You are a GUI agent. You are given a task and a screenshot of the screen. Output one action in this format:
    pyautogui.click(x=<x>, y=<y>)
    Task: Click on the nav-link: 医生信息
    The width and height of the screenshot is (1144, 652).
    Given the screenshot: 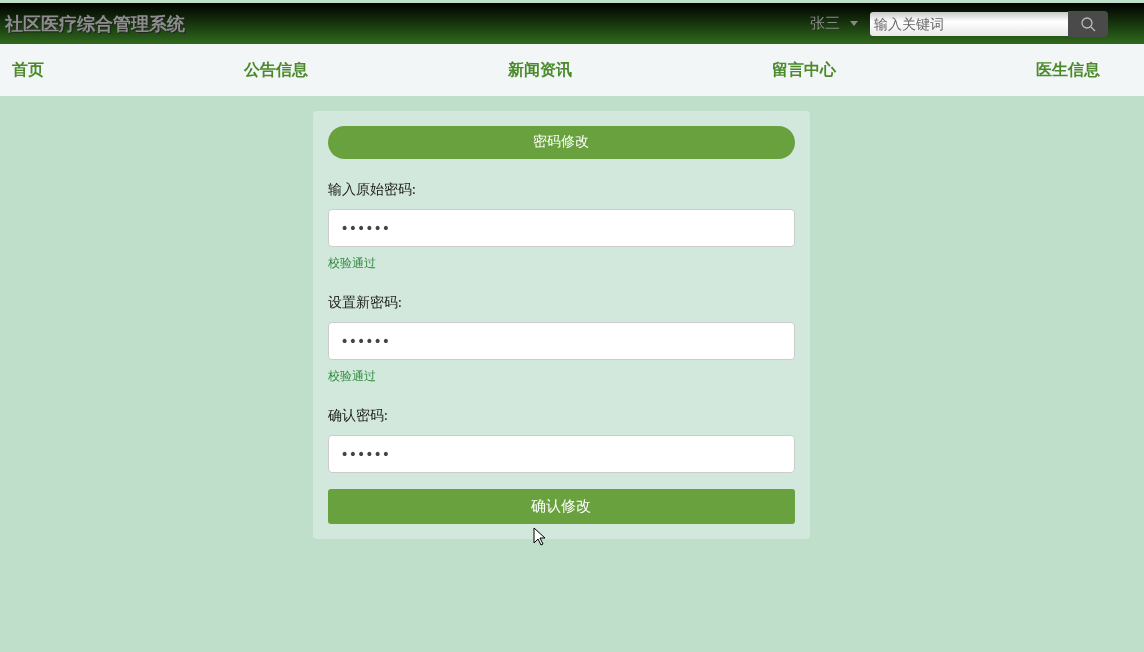 What is the action you would take?
    pyautogui.click(x=1068, y=70)
    